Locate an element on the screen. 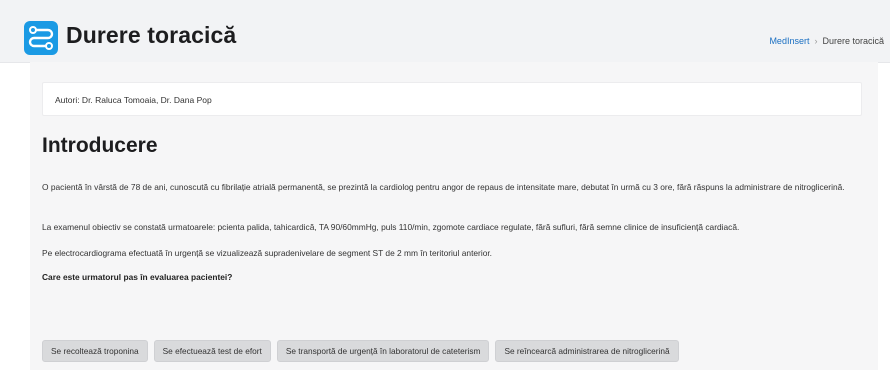 The image size is (890, 370). breadcrumb: MedInsert › Durere toracică is located at coordinates (826, 41).